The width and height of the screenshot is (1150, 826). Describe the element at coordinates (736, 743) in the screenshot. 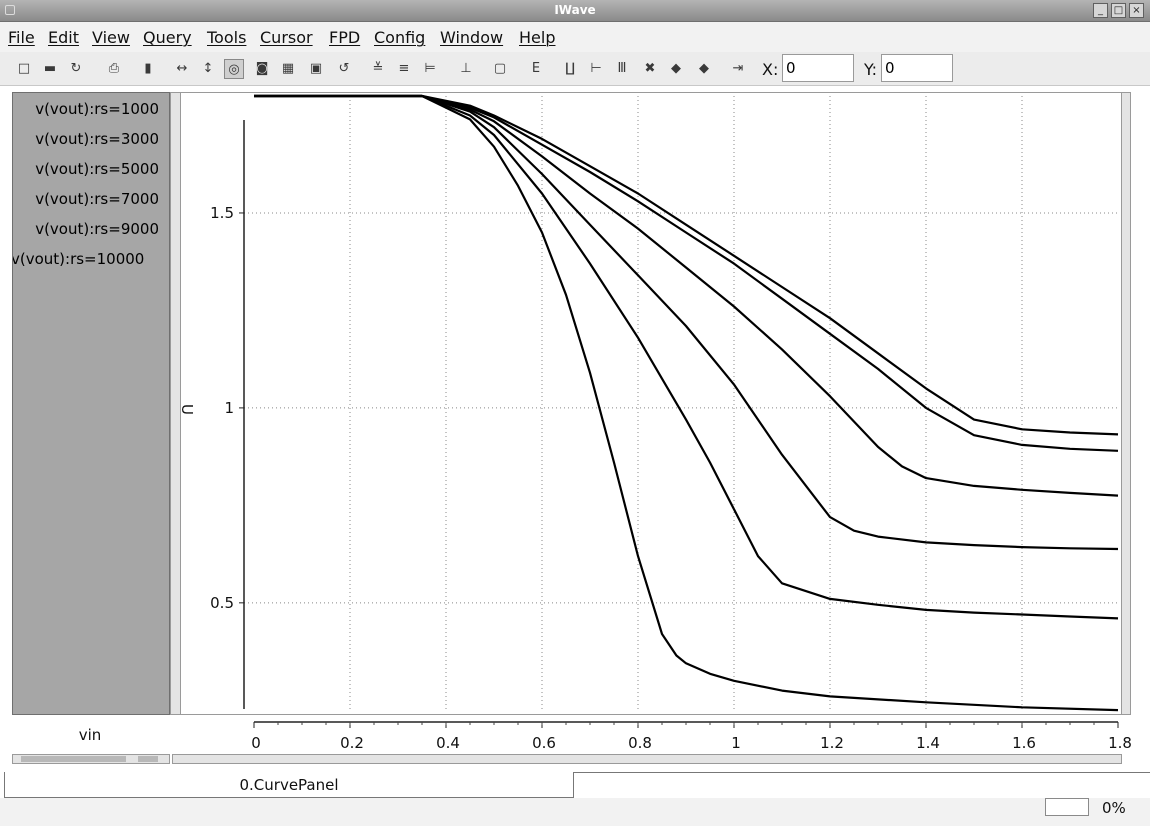

I see `x-tick-label-1: 1` at that location.